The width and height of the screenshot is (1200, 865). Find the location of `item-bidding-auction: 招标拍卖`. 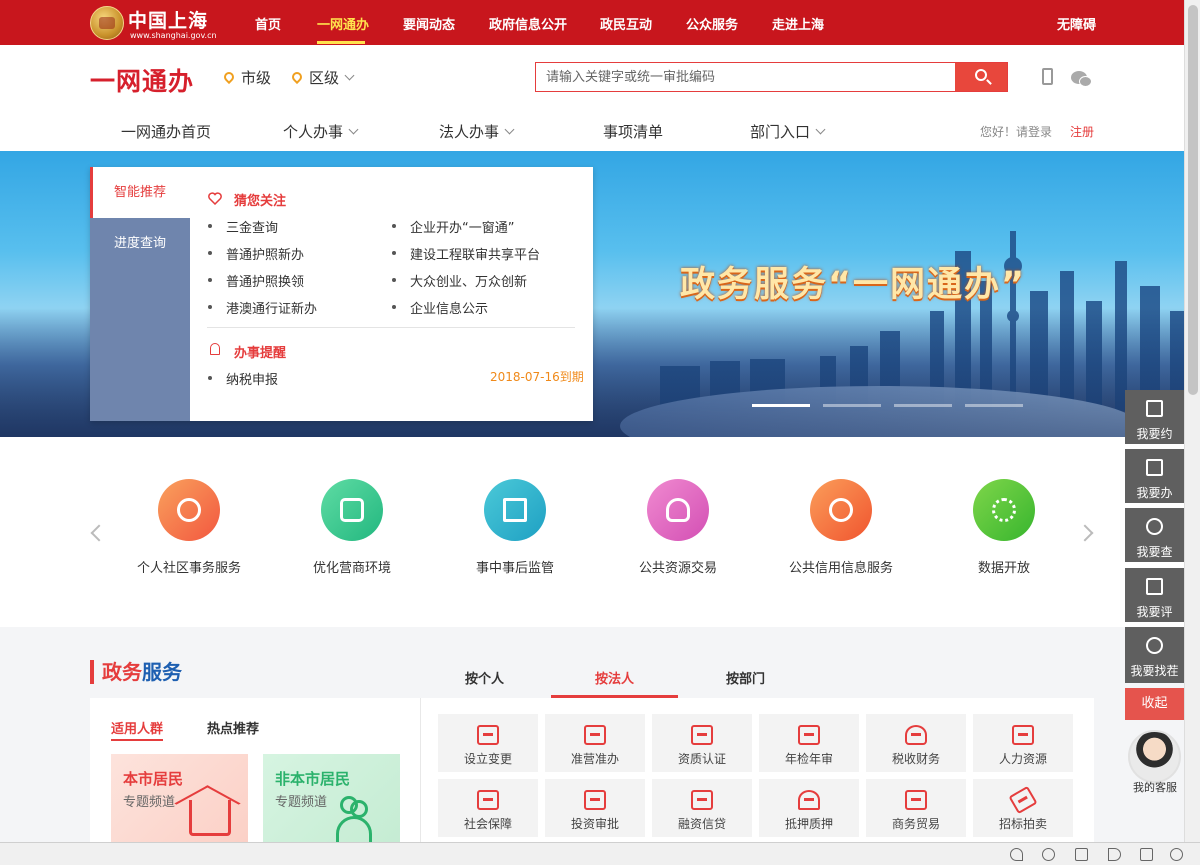

item-bidding-auction: 招标拍卖 is located at coordinates (1023, 808).